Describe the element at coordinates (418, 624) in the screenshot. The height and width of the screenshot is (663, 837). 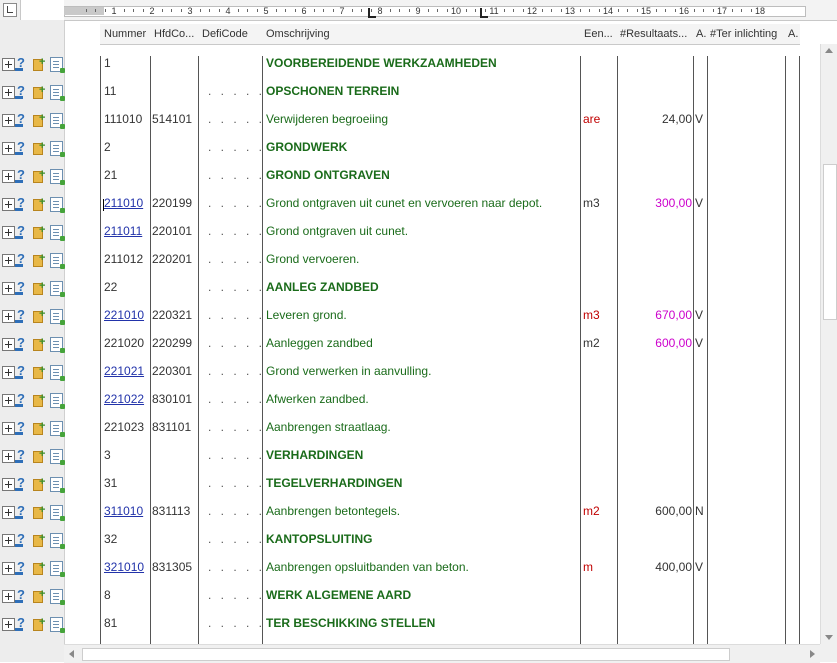
I see `table-row: ? +81. . . . . TER BESCHIKKING STELLEN` at that location.